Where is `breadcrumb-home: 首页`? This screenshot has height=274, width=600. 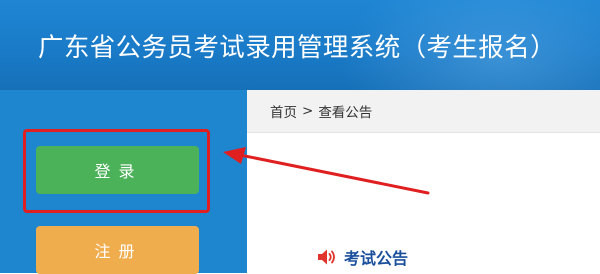 breadcrumb-home: 首页 is located at coordinates (283, 111).